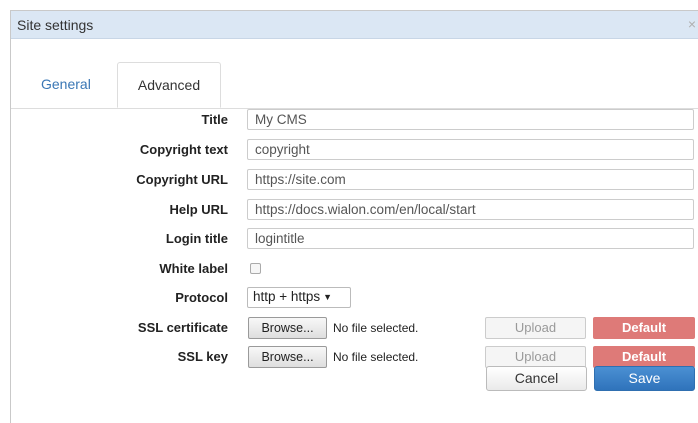 This screenshot has height=423, width=698. I want to click on help-url-label: Help URL, so click(199, 209).